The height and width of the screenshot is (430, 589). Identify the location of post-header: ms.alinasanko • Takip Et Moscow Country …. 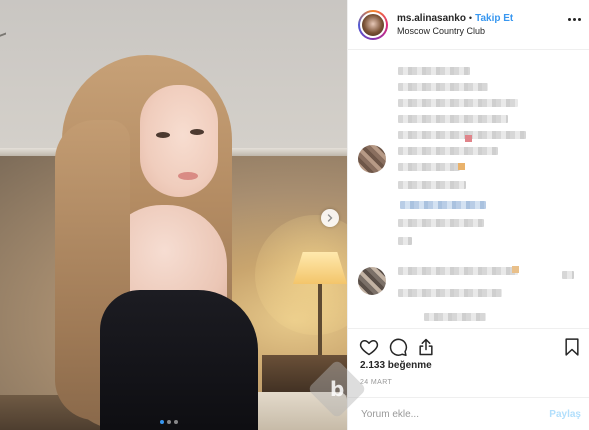
(468, 25).